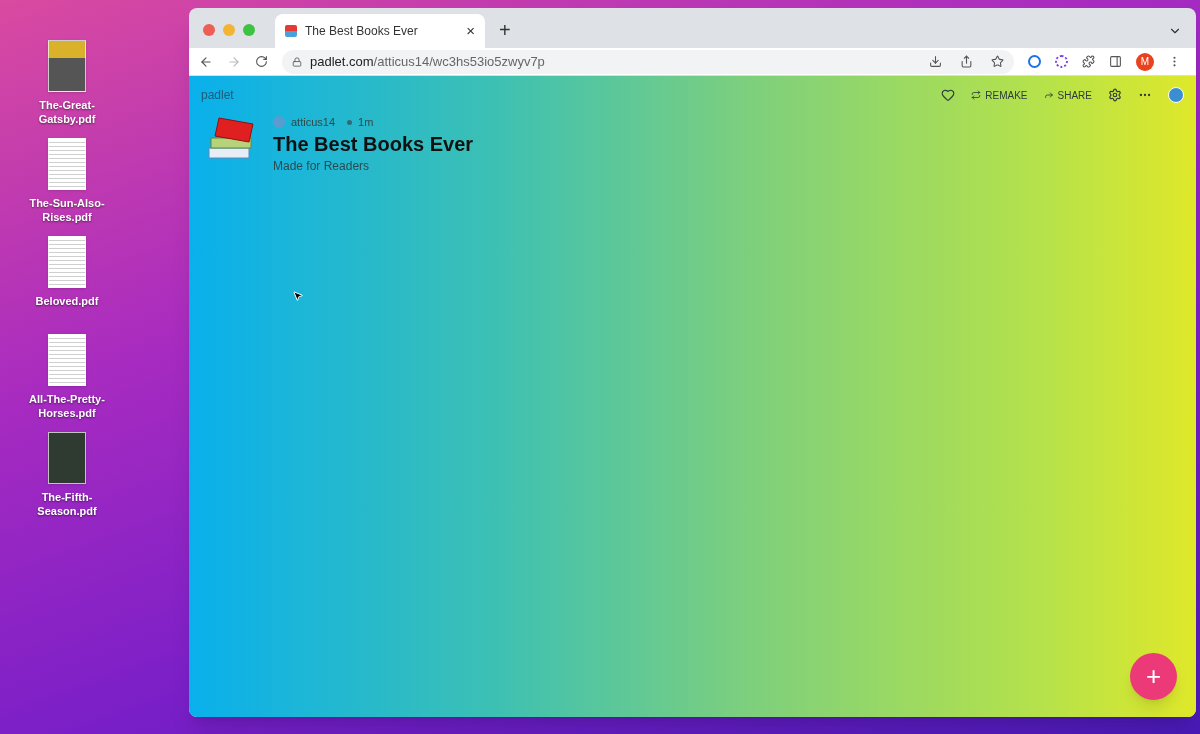 The width and height of the screenshot is (1200, 734). What do you see at coordinates (67, 301) in the screenshot?
I see `file-name: Beloved.pdf` at bounding box center [67, 301].